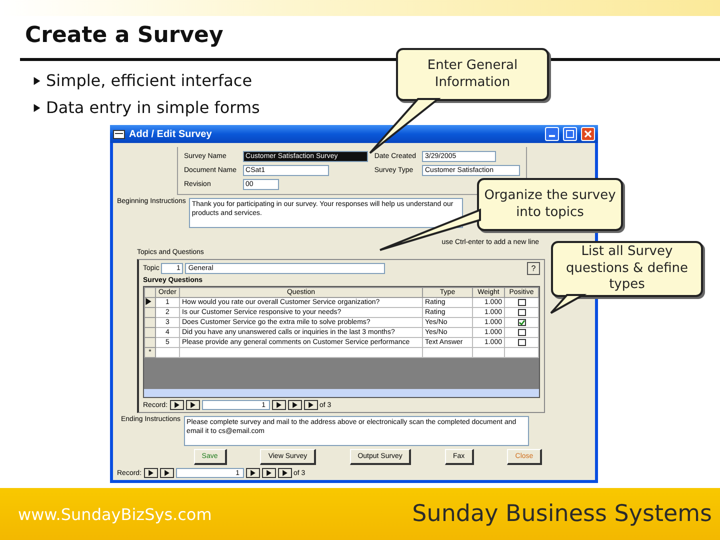 The image size is (720, 540). Describe the element at coordinates (171, 134) in the screenshot. I see `window-title: Add / Edit Survey` at that location.